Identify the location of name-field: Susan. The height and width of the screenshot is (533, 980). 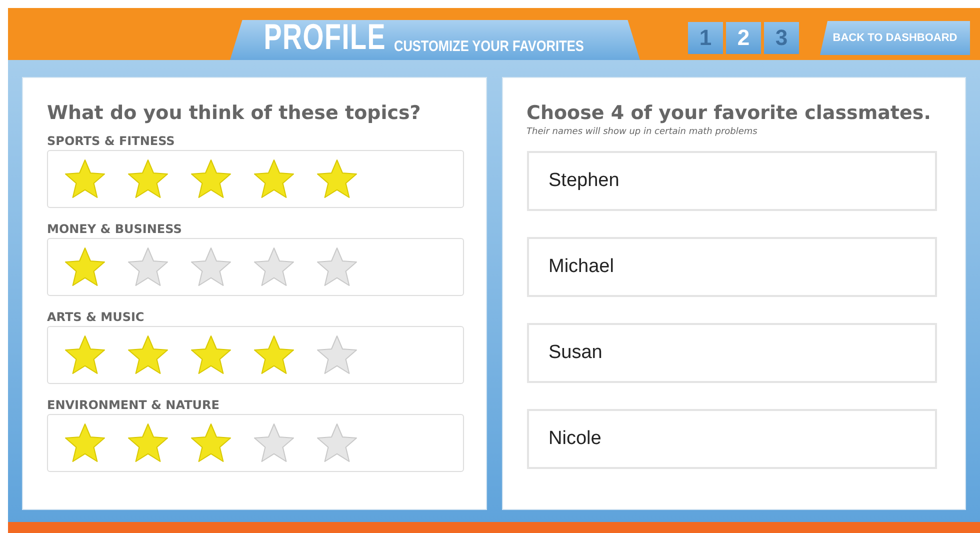
(731, 353).